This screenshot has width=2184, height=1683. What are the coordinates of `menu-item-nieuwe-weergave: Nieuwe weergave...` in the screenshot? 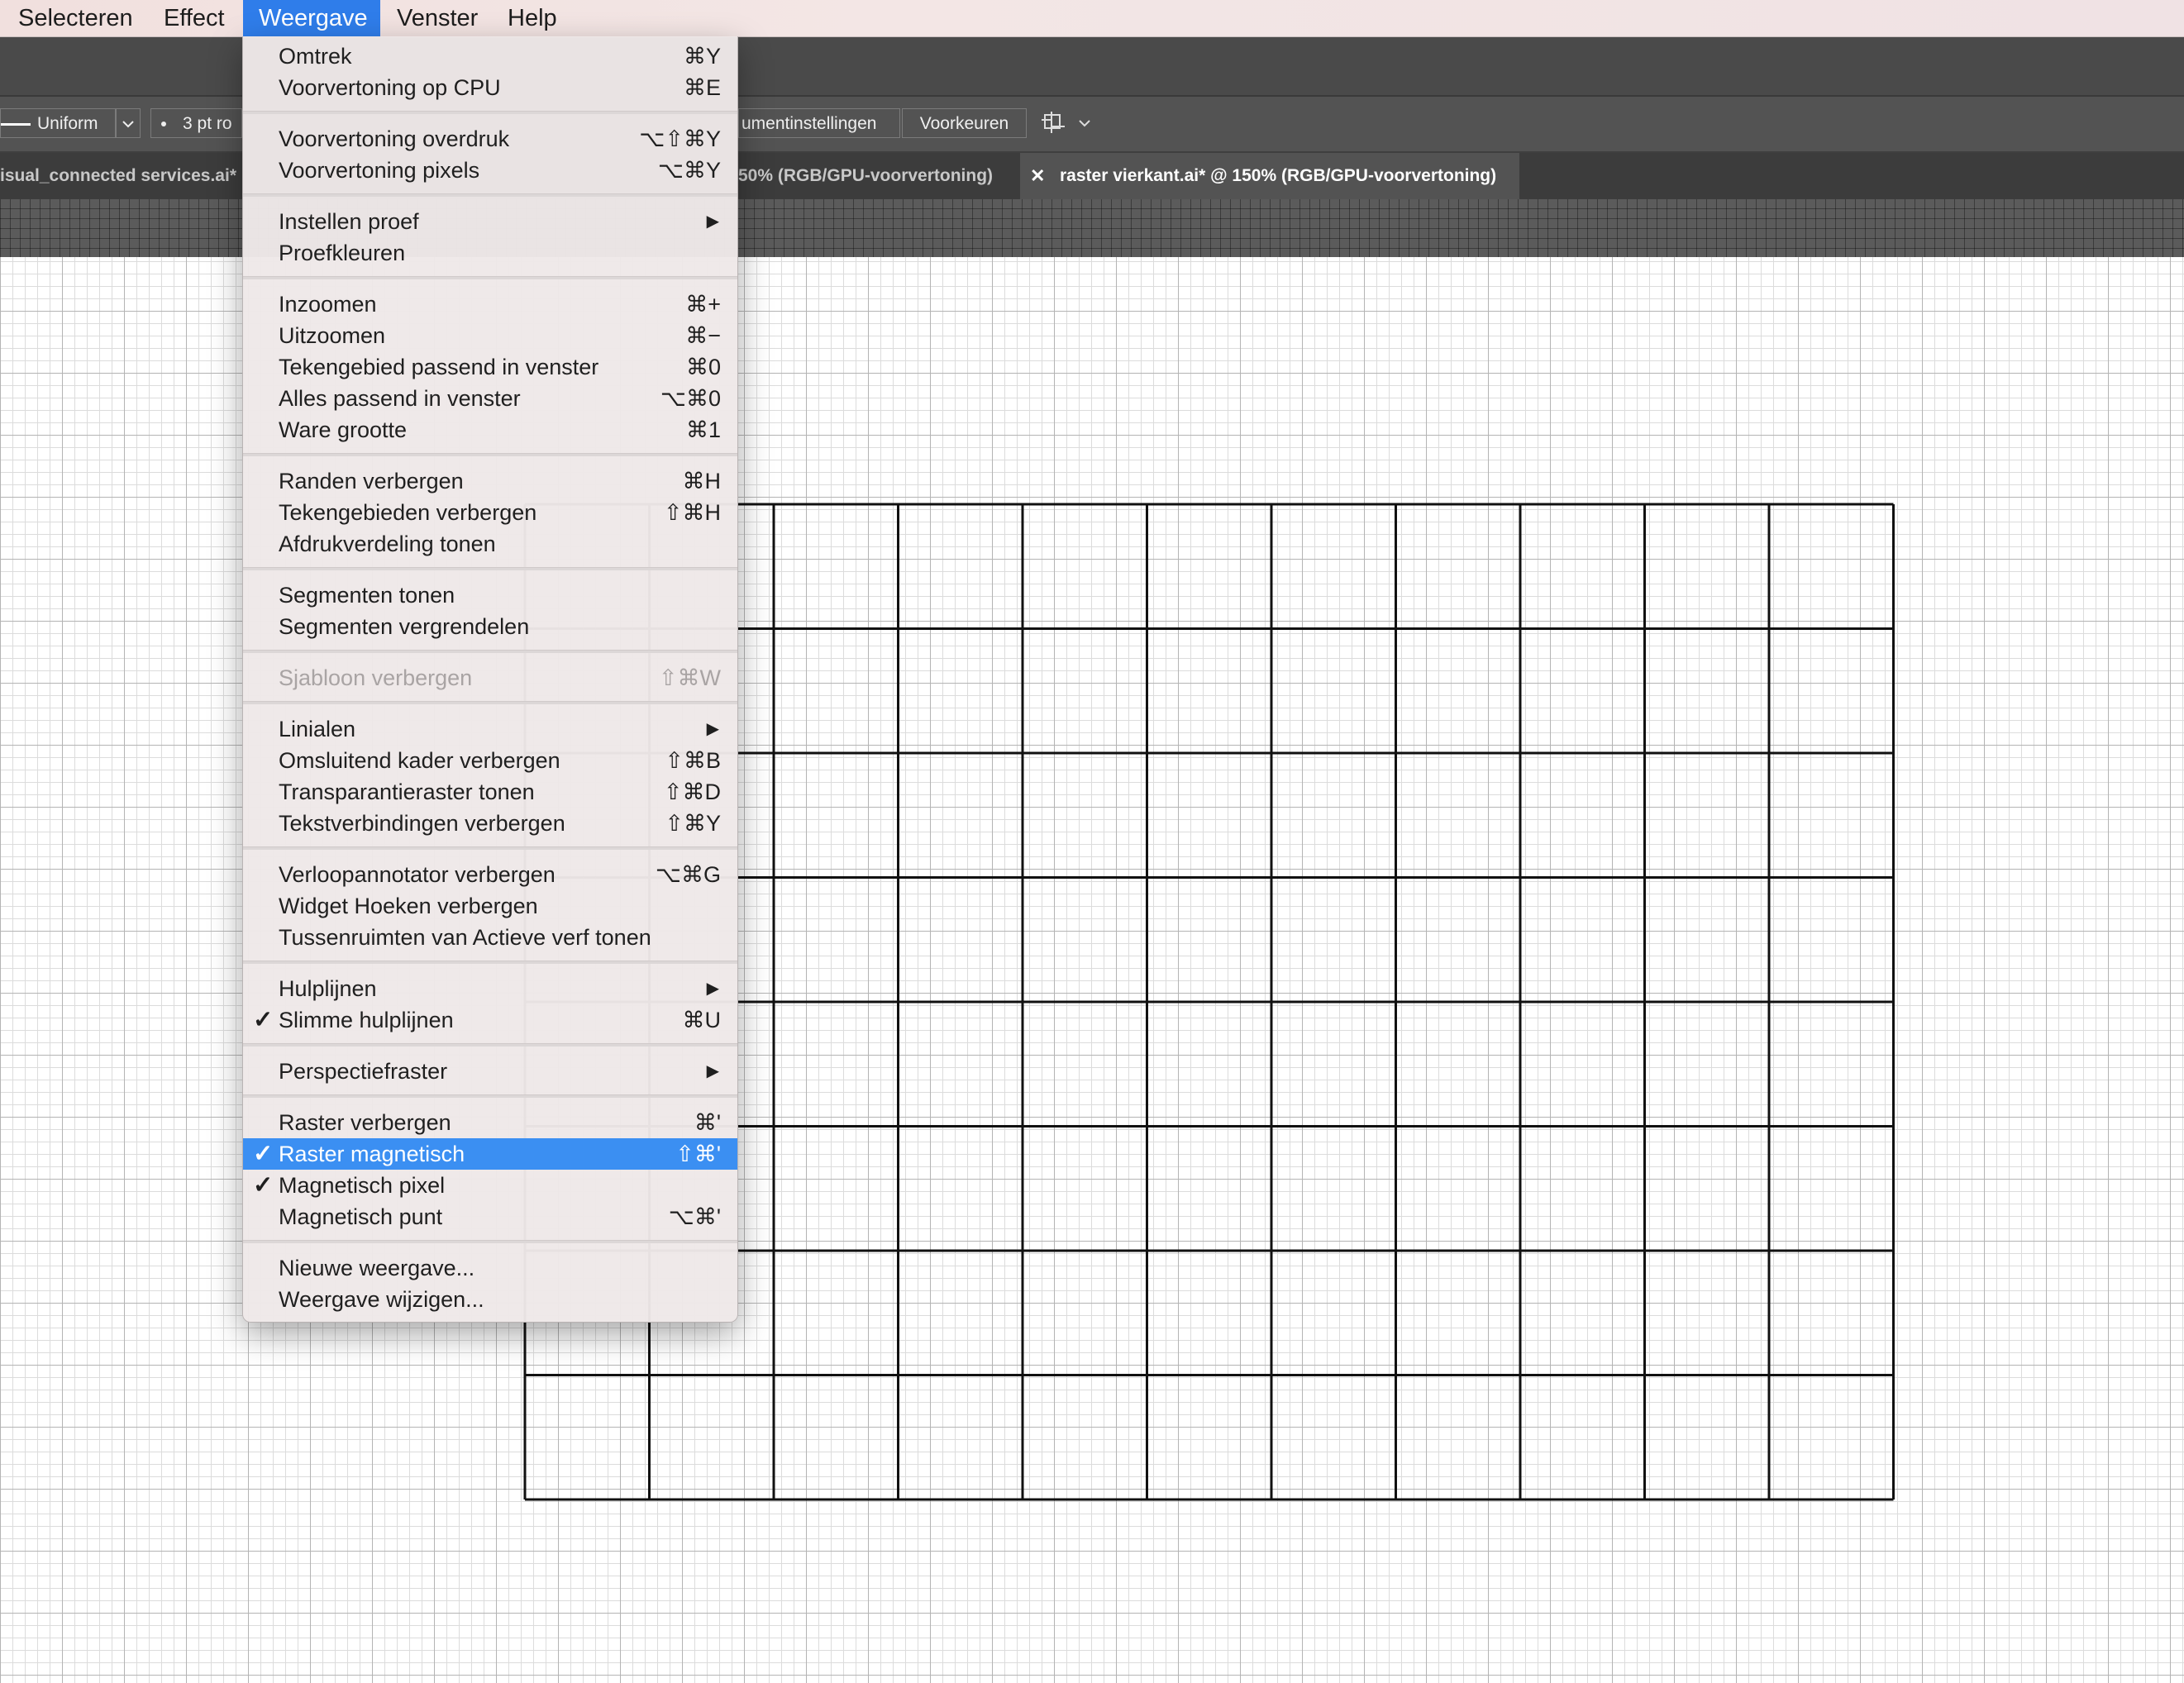 It's located at (490, 1268).